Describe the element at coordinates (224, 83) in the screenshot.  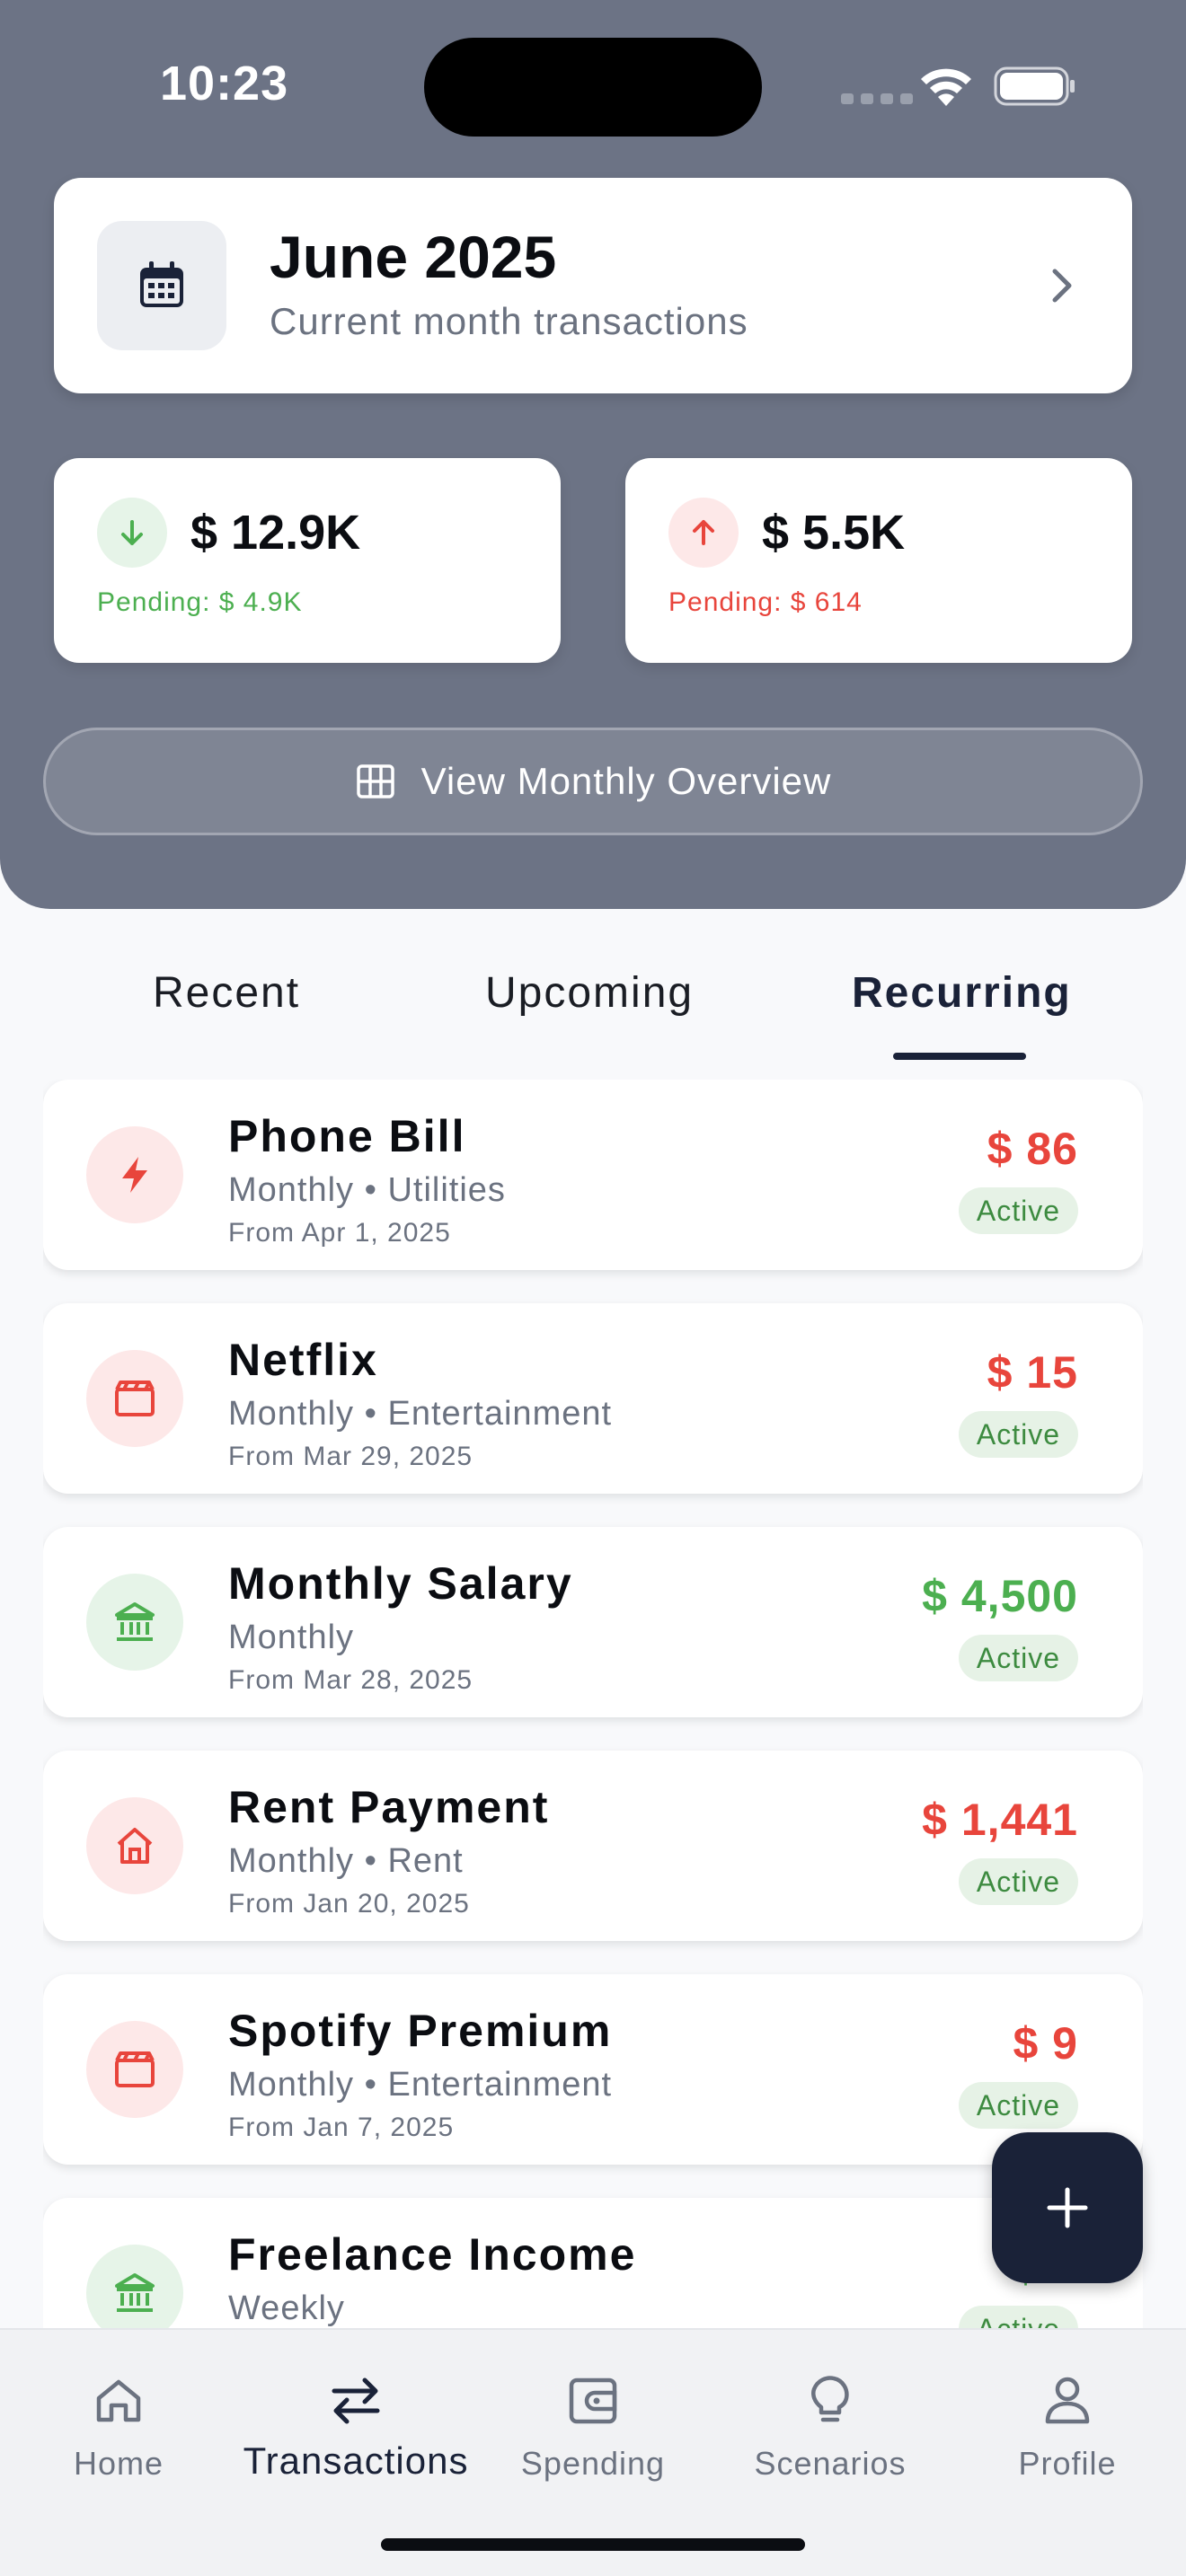
I see `status-time: 10:23` at that location.